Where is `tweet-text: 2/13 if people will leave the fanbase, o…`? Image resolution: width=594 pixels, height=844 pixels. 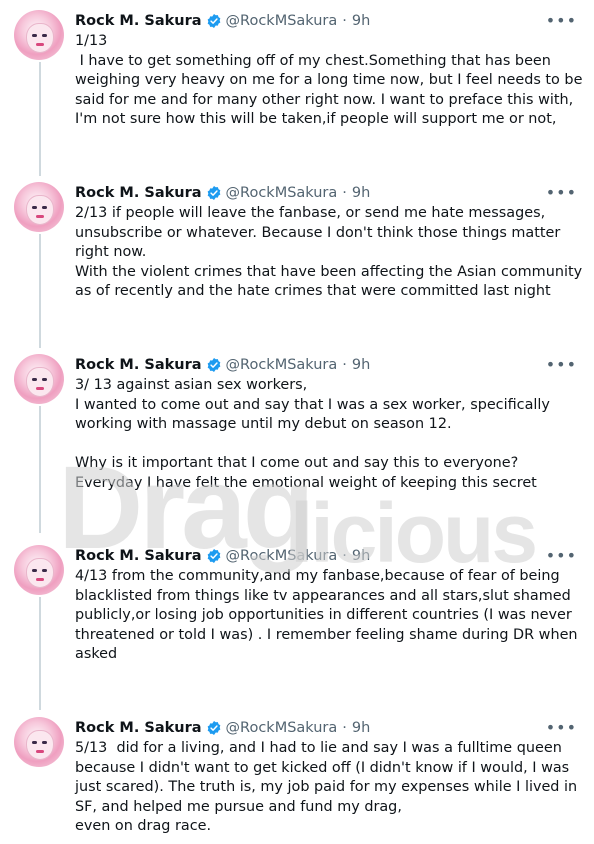 tweet-text: 2/13 if people will leave the fanbase, o… is located at coordinates (329, 252).